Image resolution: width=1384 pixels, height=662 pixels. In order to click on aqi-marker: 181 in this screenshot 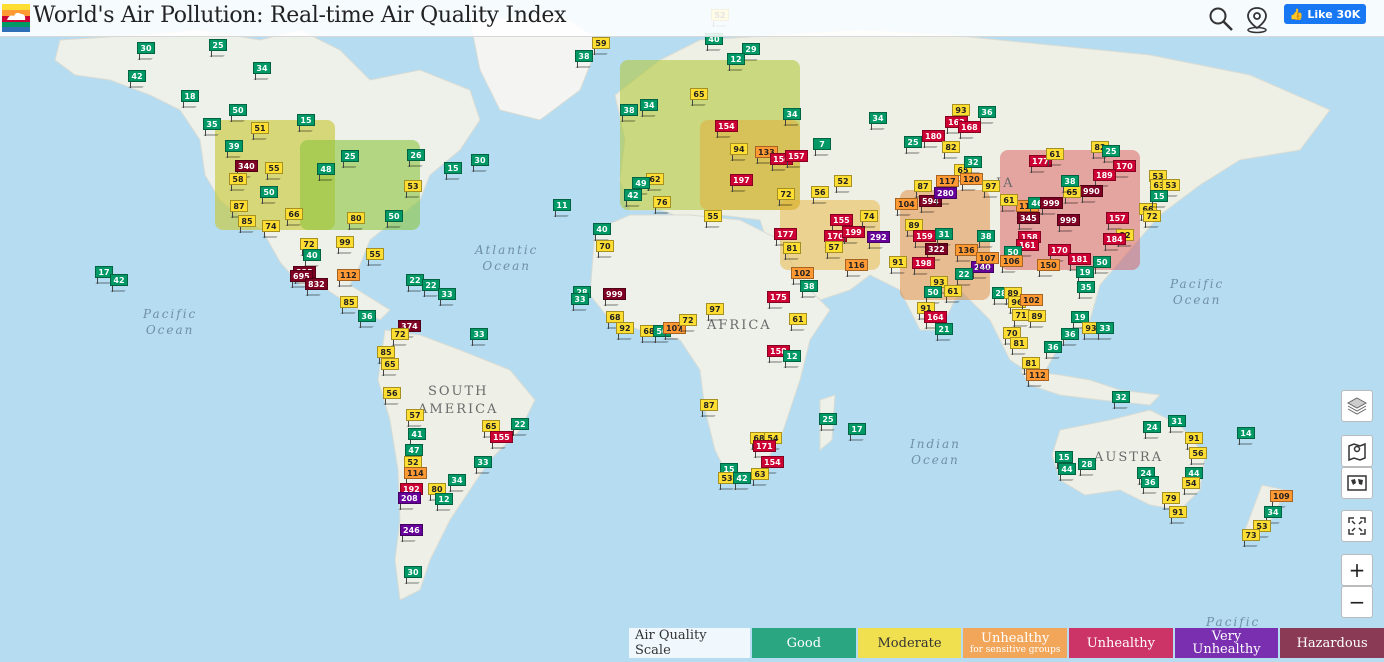, I will do `click(1079, 262)`.